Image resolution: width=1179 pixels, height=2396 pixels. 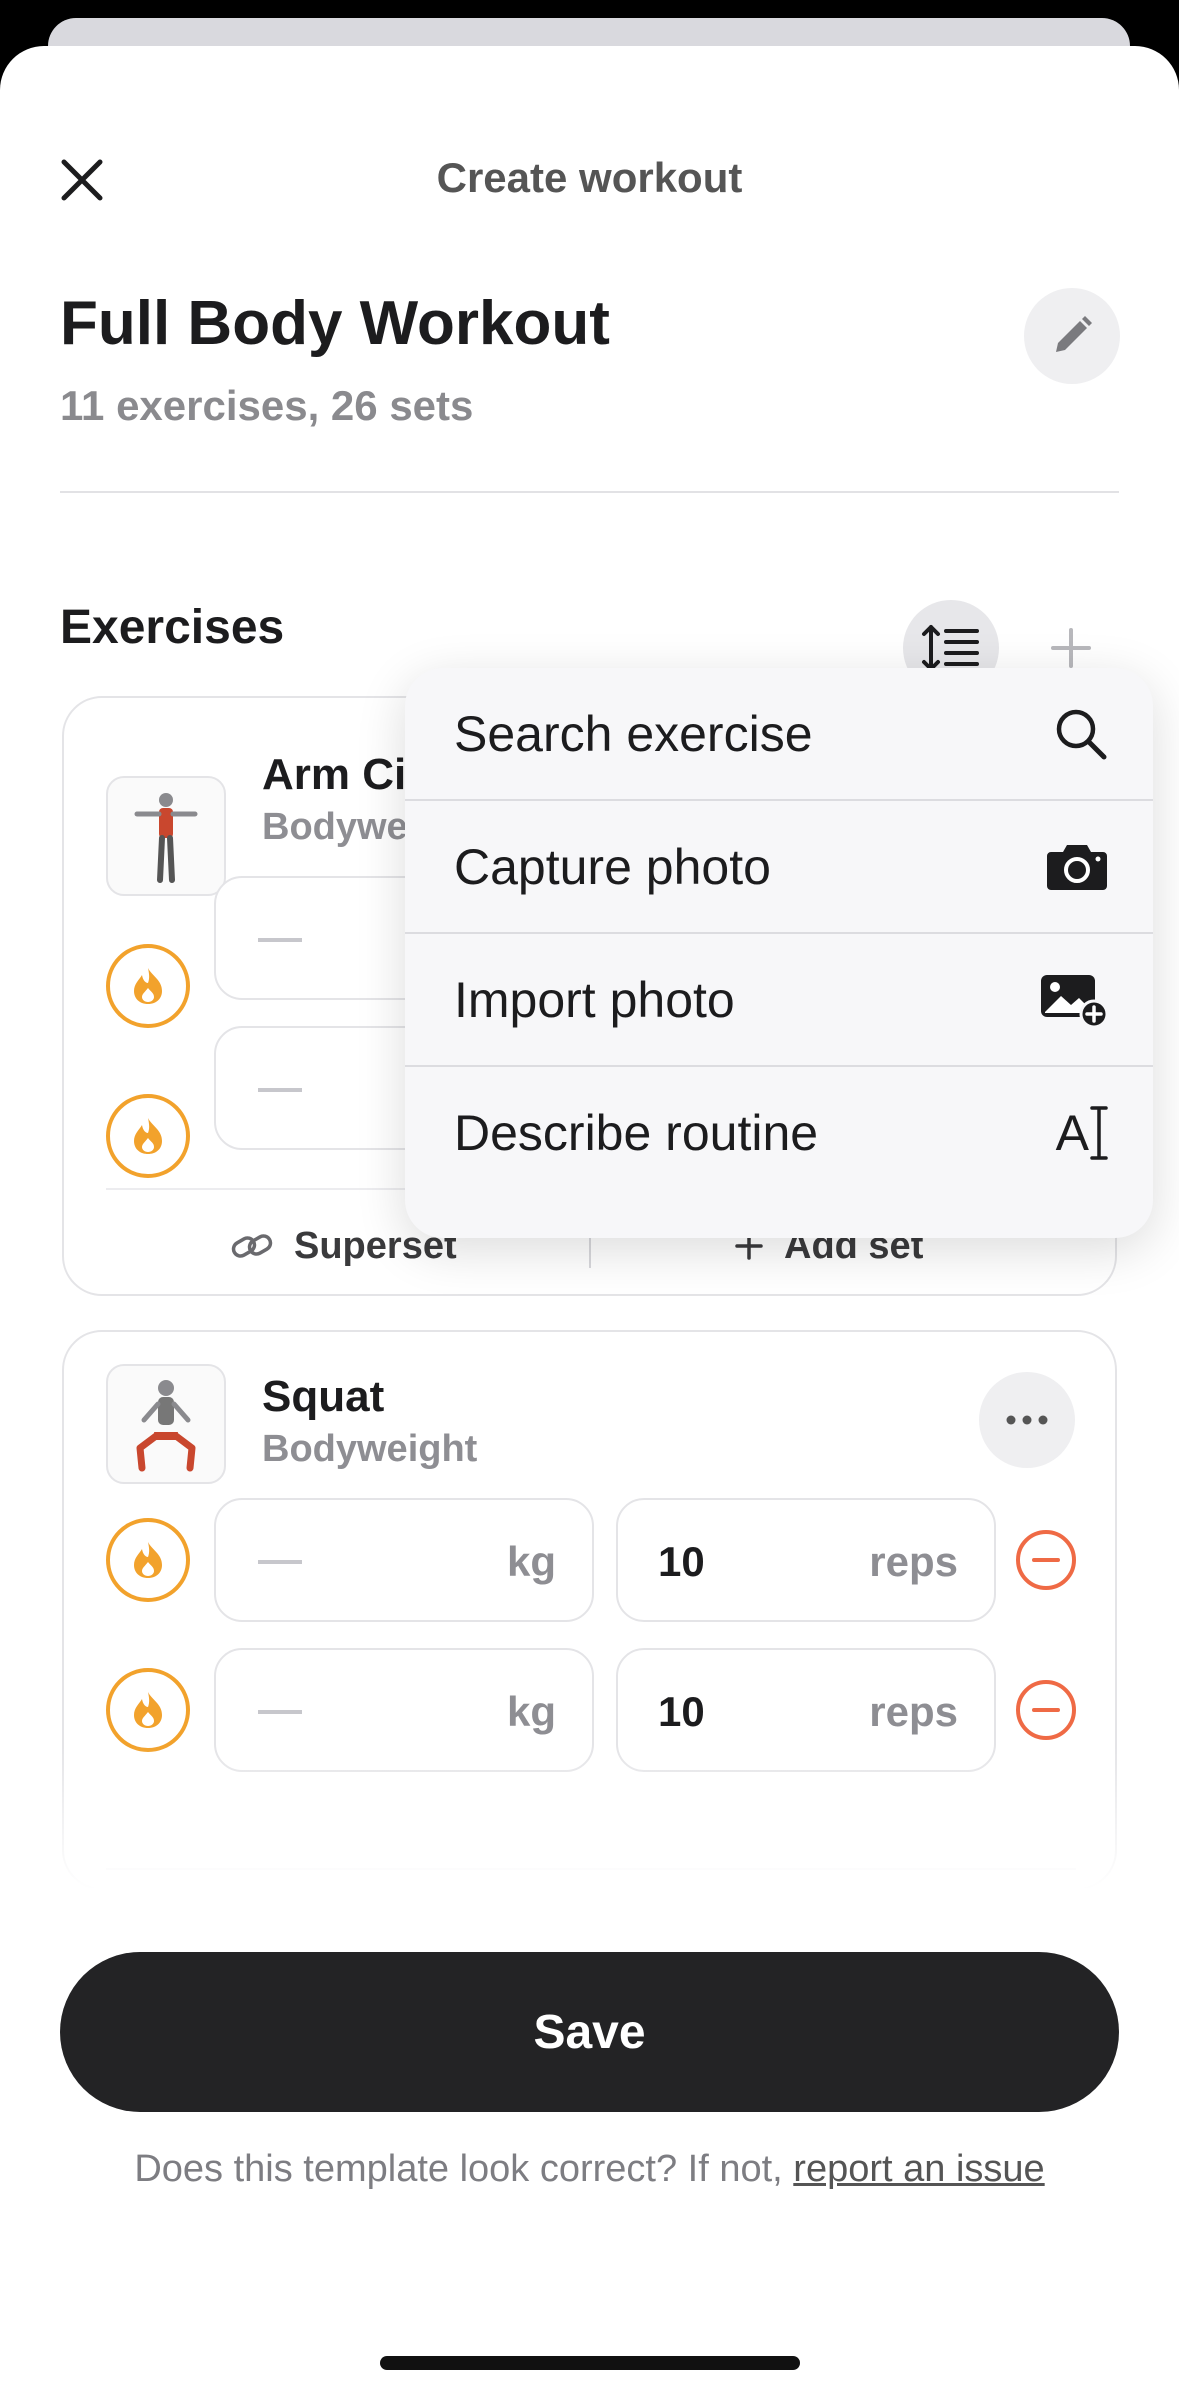 I want to click on save-button: Save, so click(x=589, y=2032).